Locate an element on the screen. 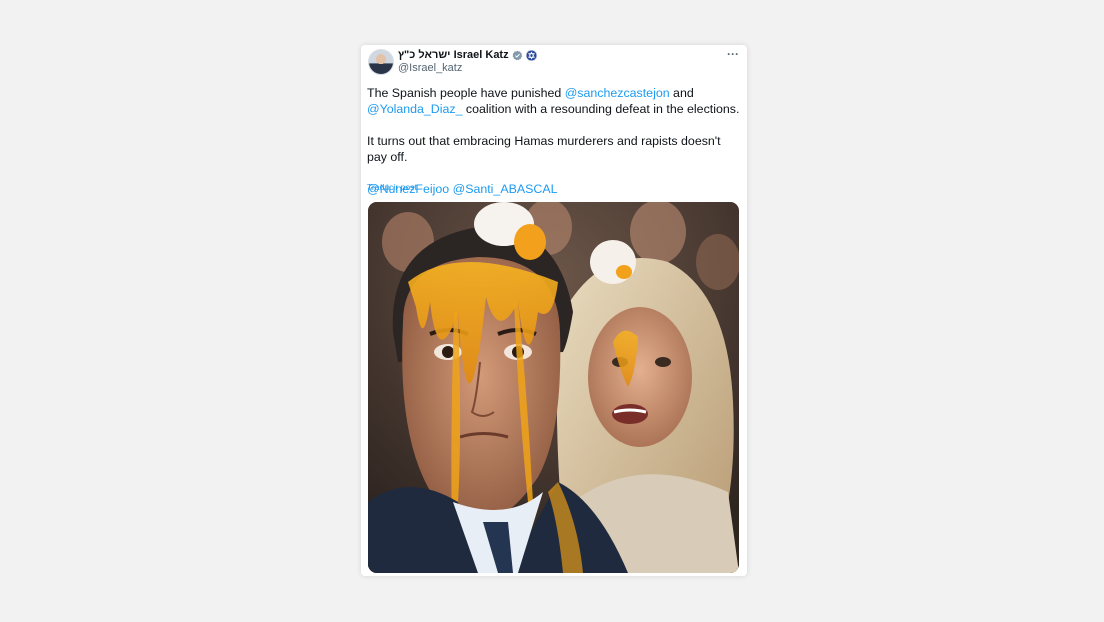 The height and width of the screenshot is (622, 1104). mention-link: @Santi_ABASCAL is located at coordinates (505, 189).